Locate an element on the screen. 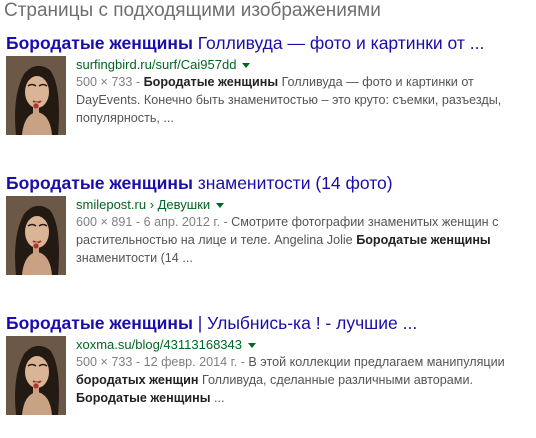 This screenshot has height=438, width=536. result-url-text: smilepost.ru › Девушки is located at coordinates (143, 204).